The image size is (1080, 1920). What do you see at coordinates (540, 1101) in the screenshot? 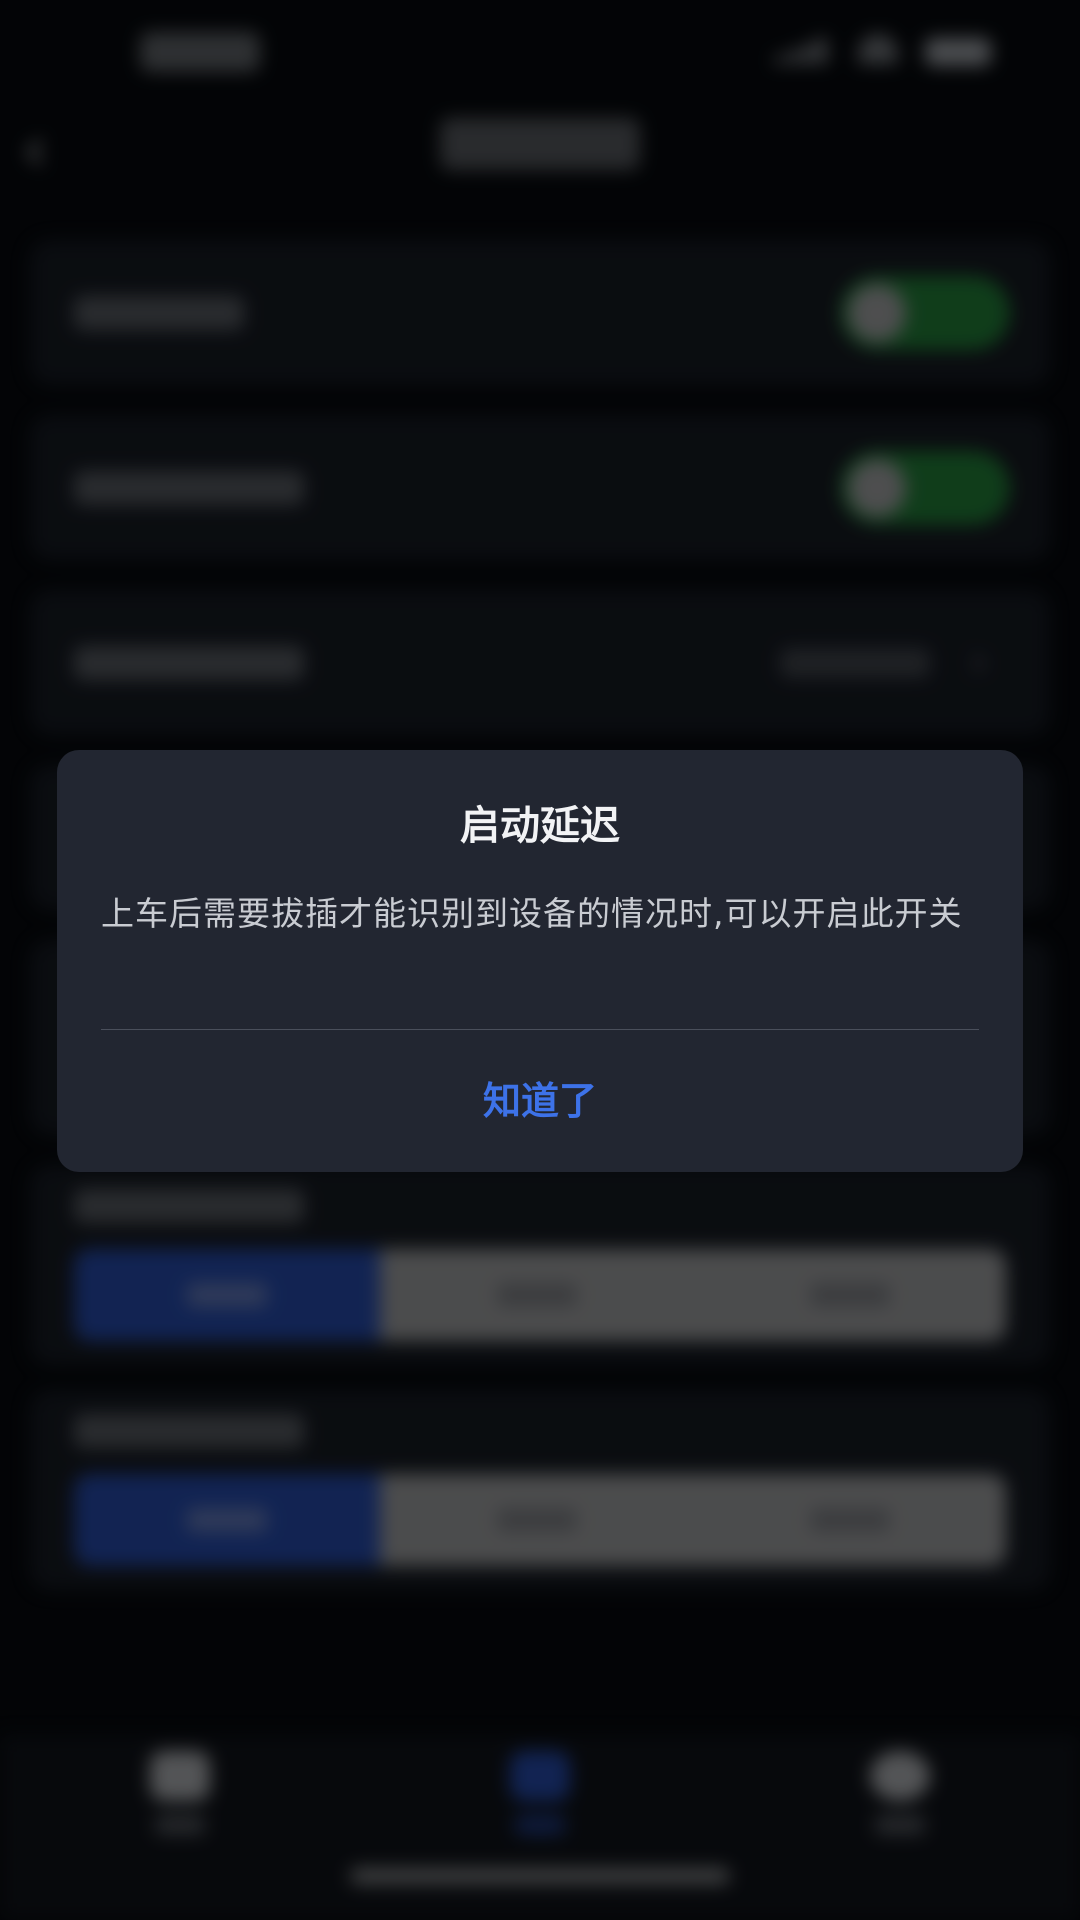
I see `confirm-button: 知道了` at bounding box center [540, 1101].